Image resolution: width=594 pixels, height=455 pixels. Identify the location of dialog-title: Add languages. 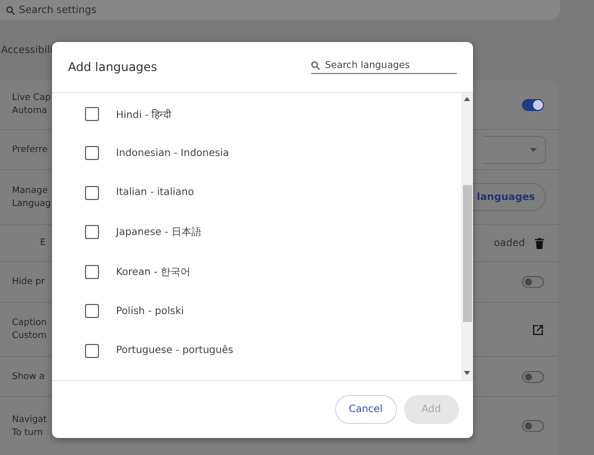
(113, 67).